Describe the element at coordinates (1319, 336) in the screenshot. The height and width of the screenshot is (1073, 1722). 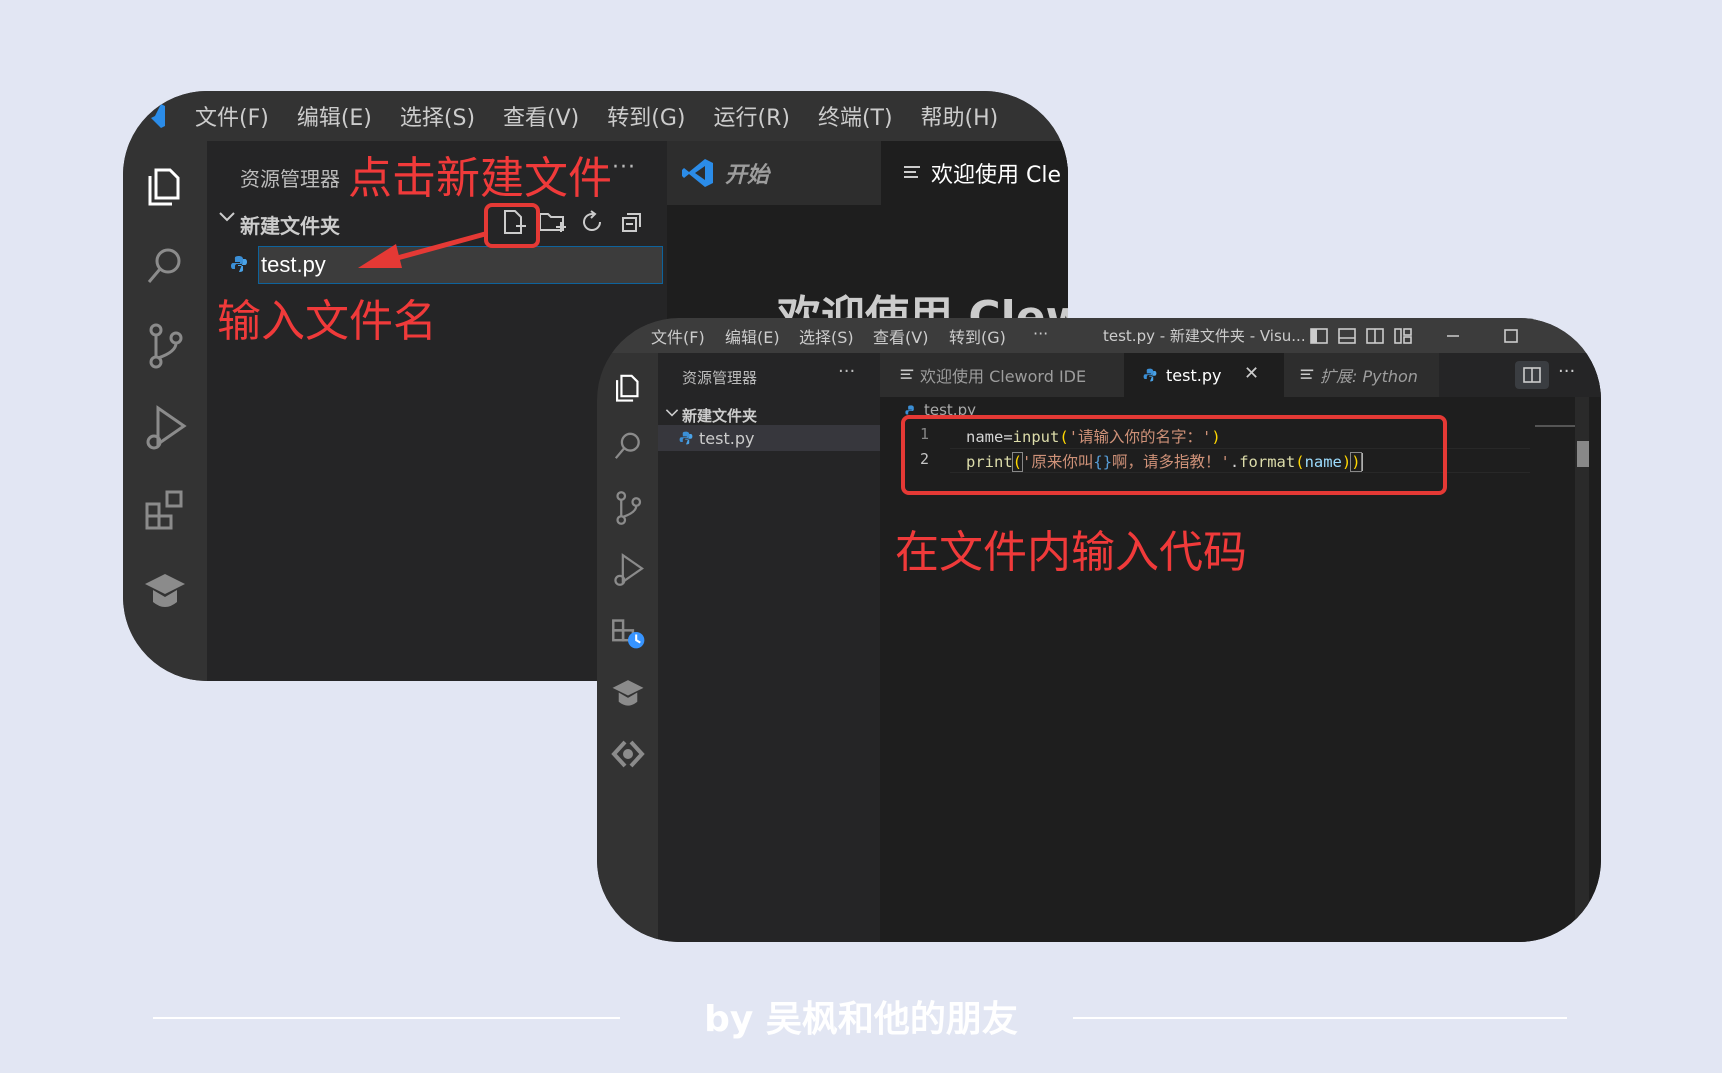
I see `toggle-sidebar-icon` at that location.